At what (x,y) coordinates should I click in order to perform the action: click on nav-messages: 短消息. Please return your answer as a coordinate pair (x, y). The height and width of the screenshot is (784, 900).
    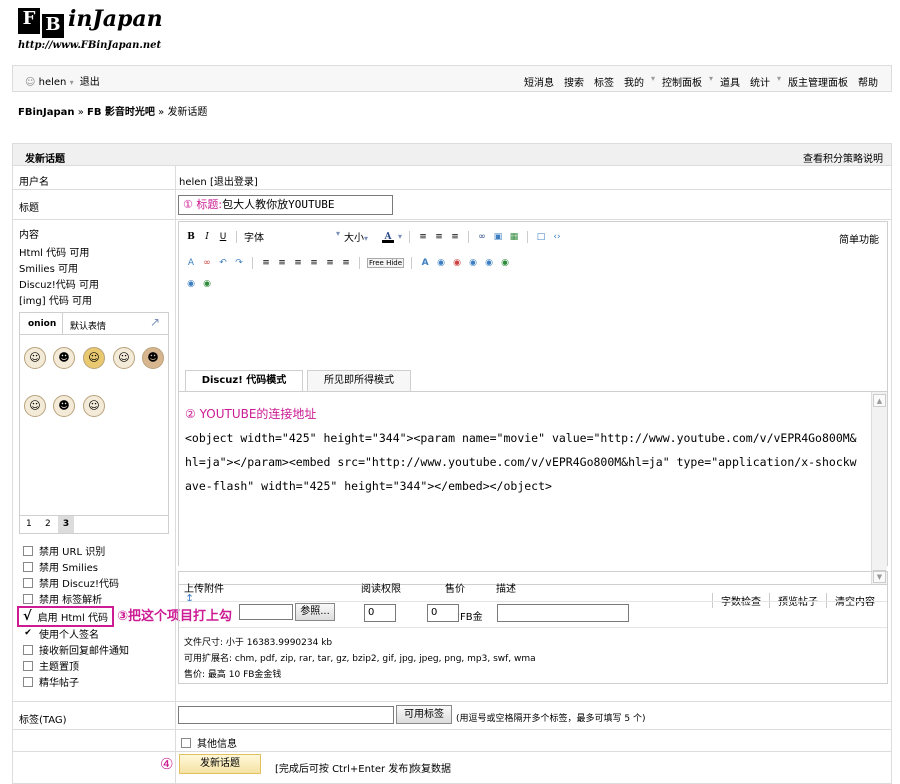
    Looking at the image, I should click on (539, 81).